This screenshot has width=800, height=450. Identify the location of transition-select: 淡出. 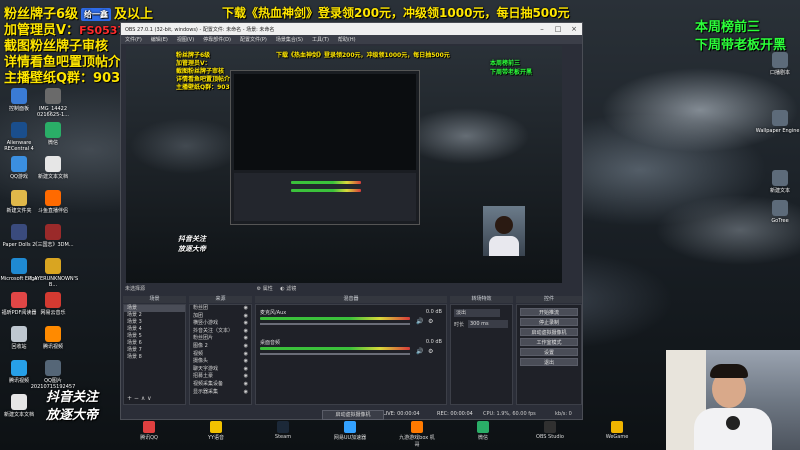
(477, 313).